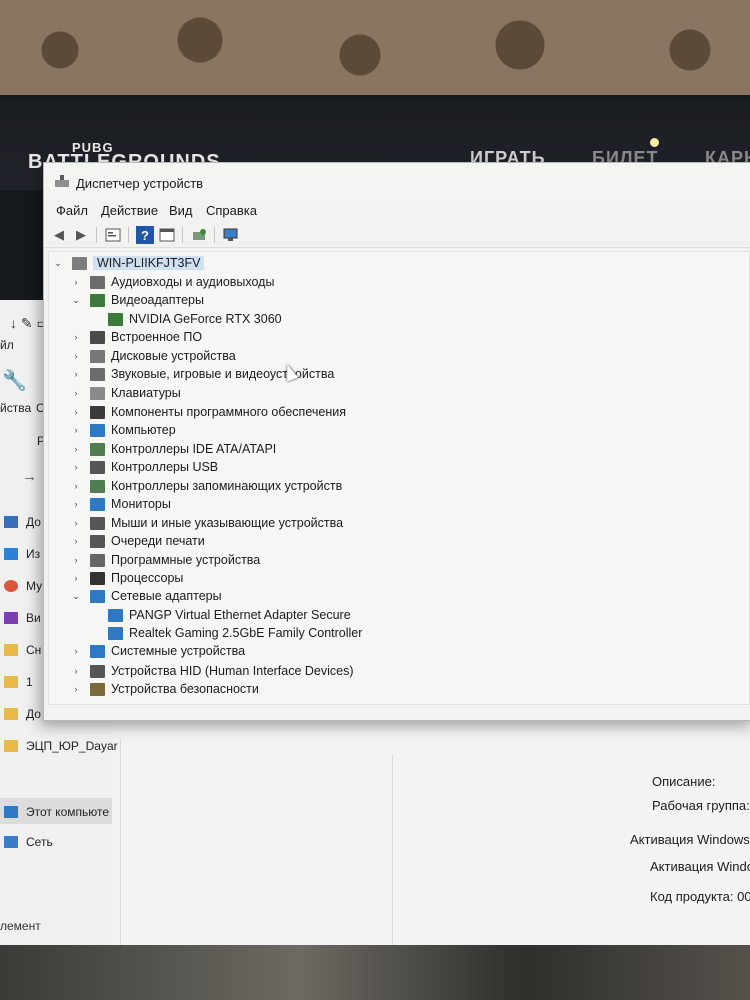  What do you see at coordinates (173, 356) in the screenshot?
I see `tree-category-label: Дисковые устройства` at bounding box center [173, 356].